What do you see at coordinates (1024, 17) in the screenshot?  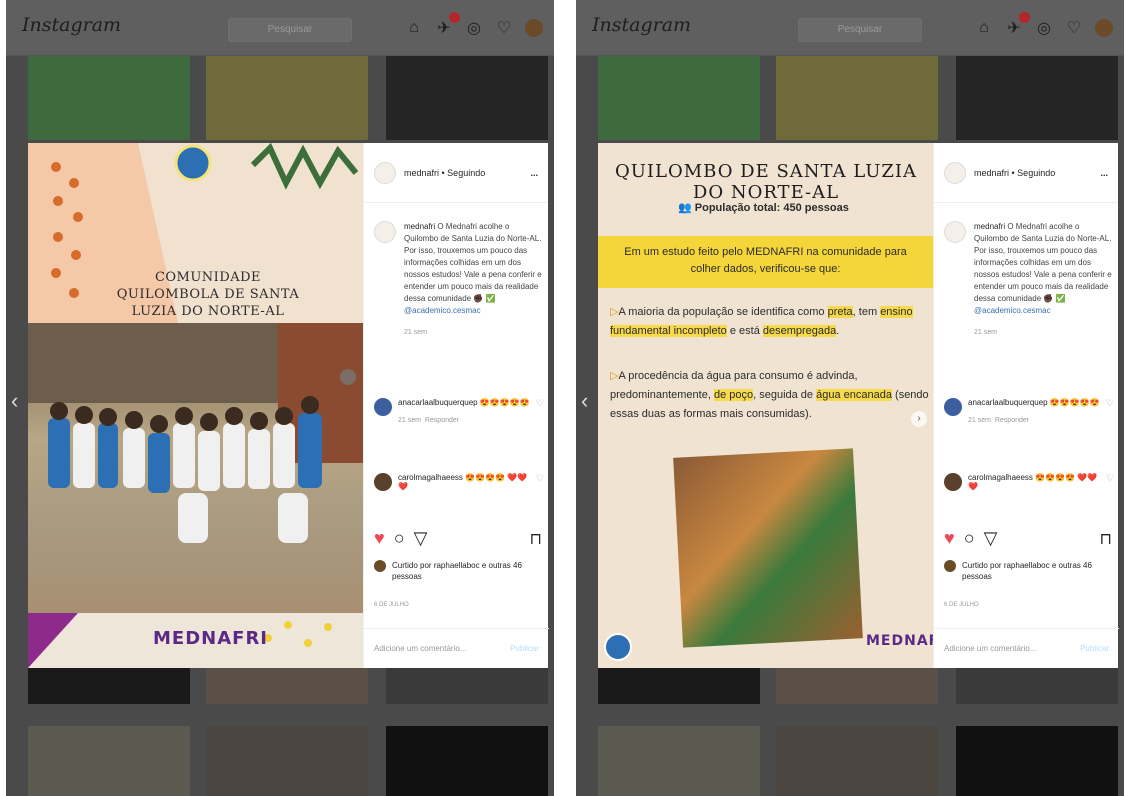 I see `notification-badge` at bounding box center [1024, 17].